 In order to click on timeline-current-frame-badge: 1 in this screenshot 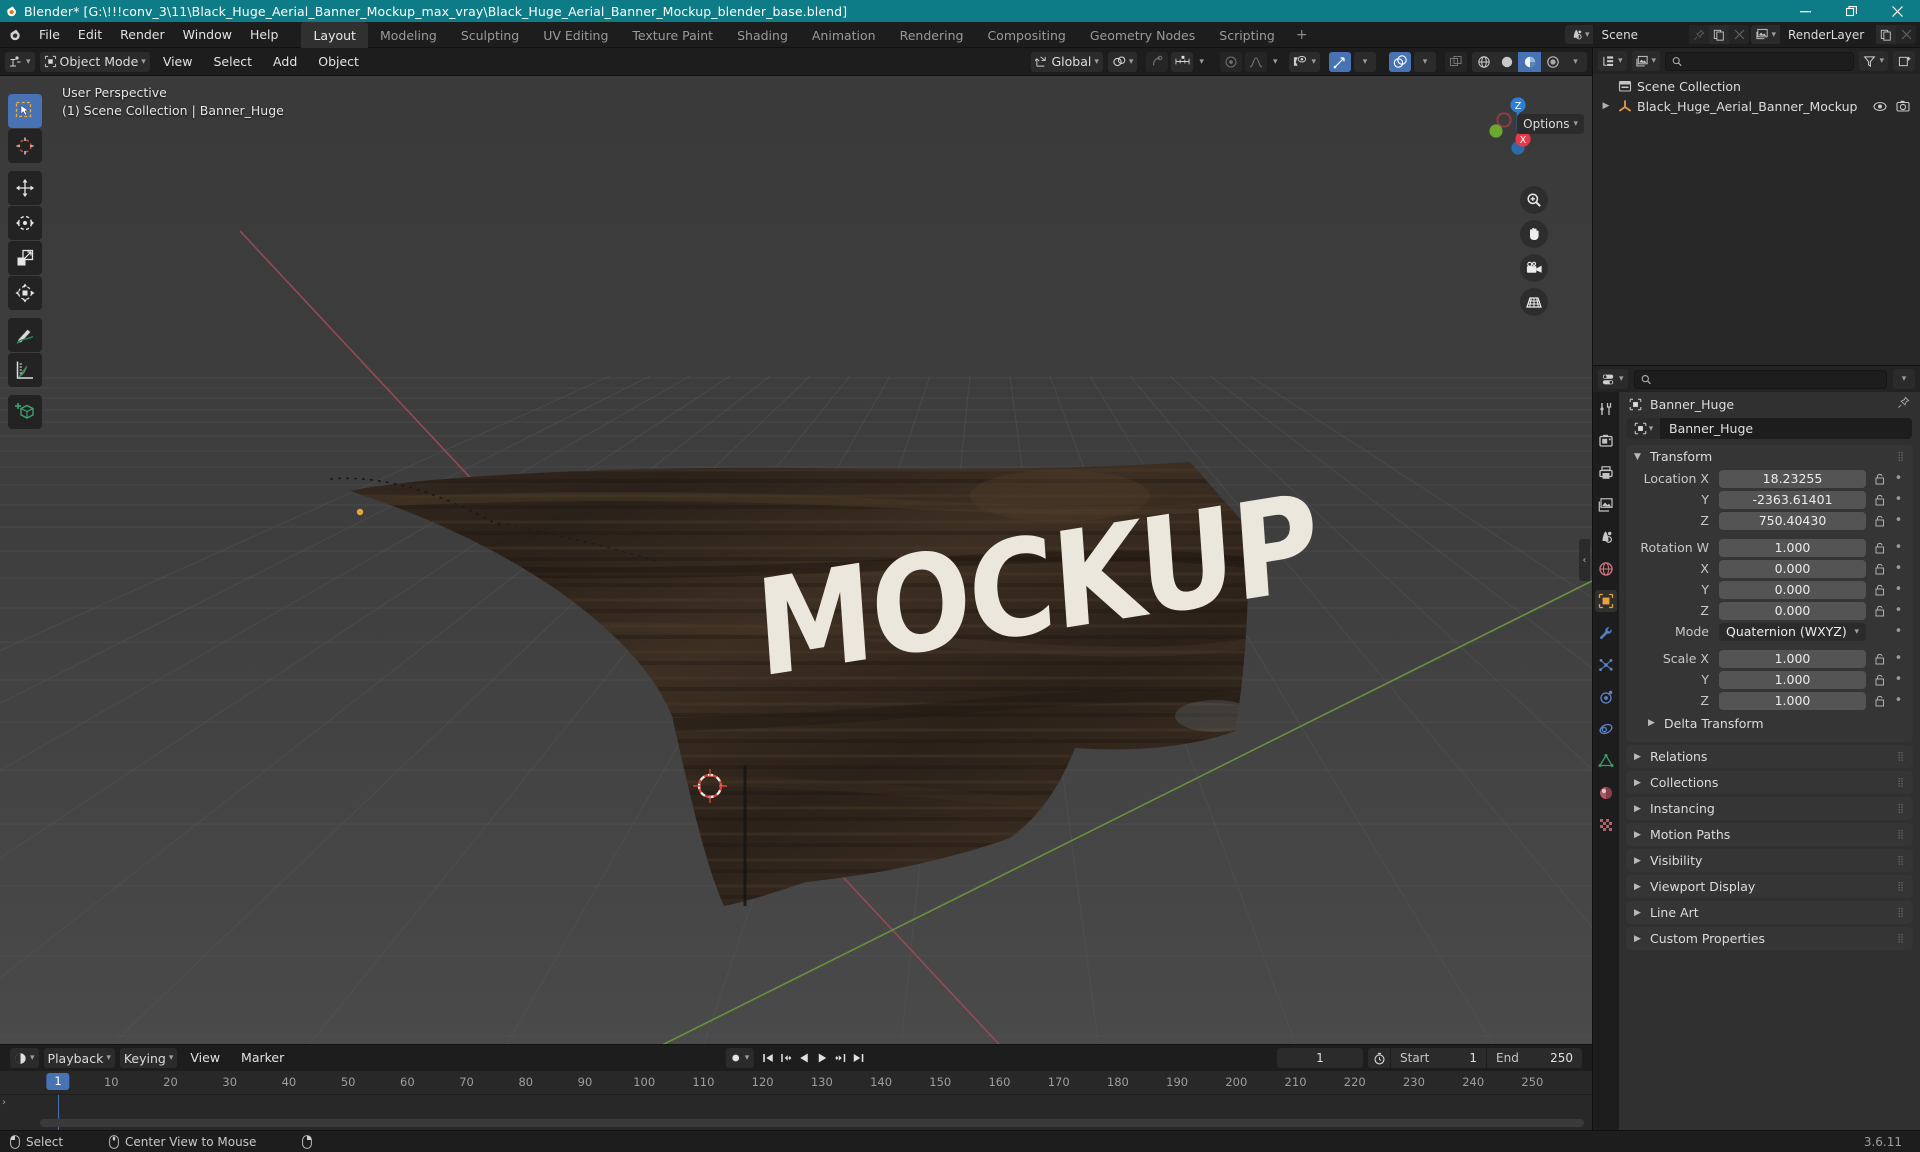, I will do `click(58, 1081)`.